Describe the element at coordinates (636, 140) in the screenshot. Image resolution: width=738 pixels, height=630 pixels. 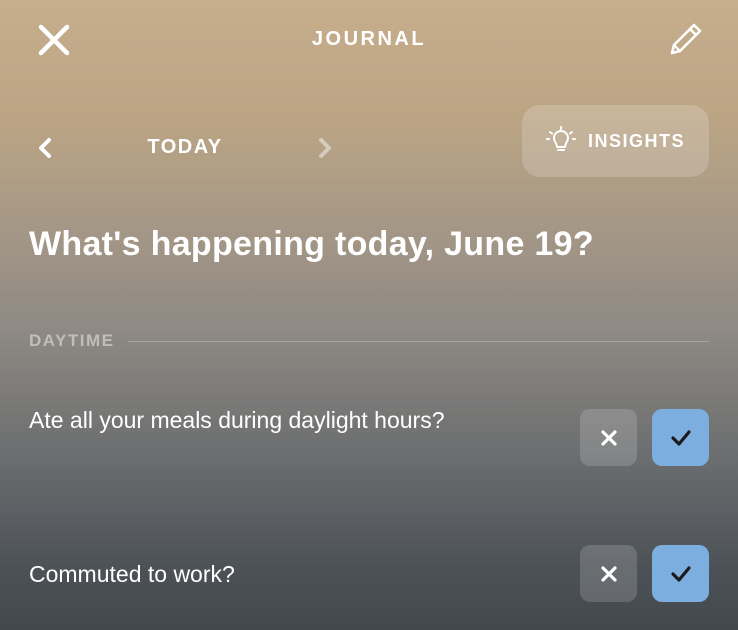
I see `insights-label: INSIGHTS` at that location.